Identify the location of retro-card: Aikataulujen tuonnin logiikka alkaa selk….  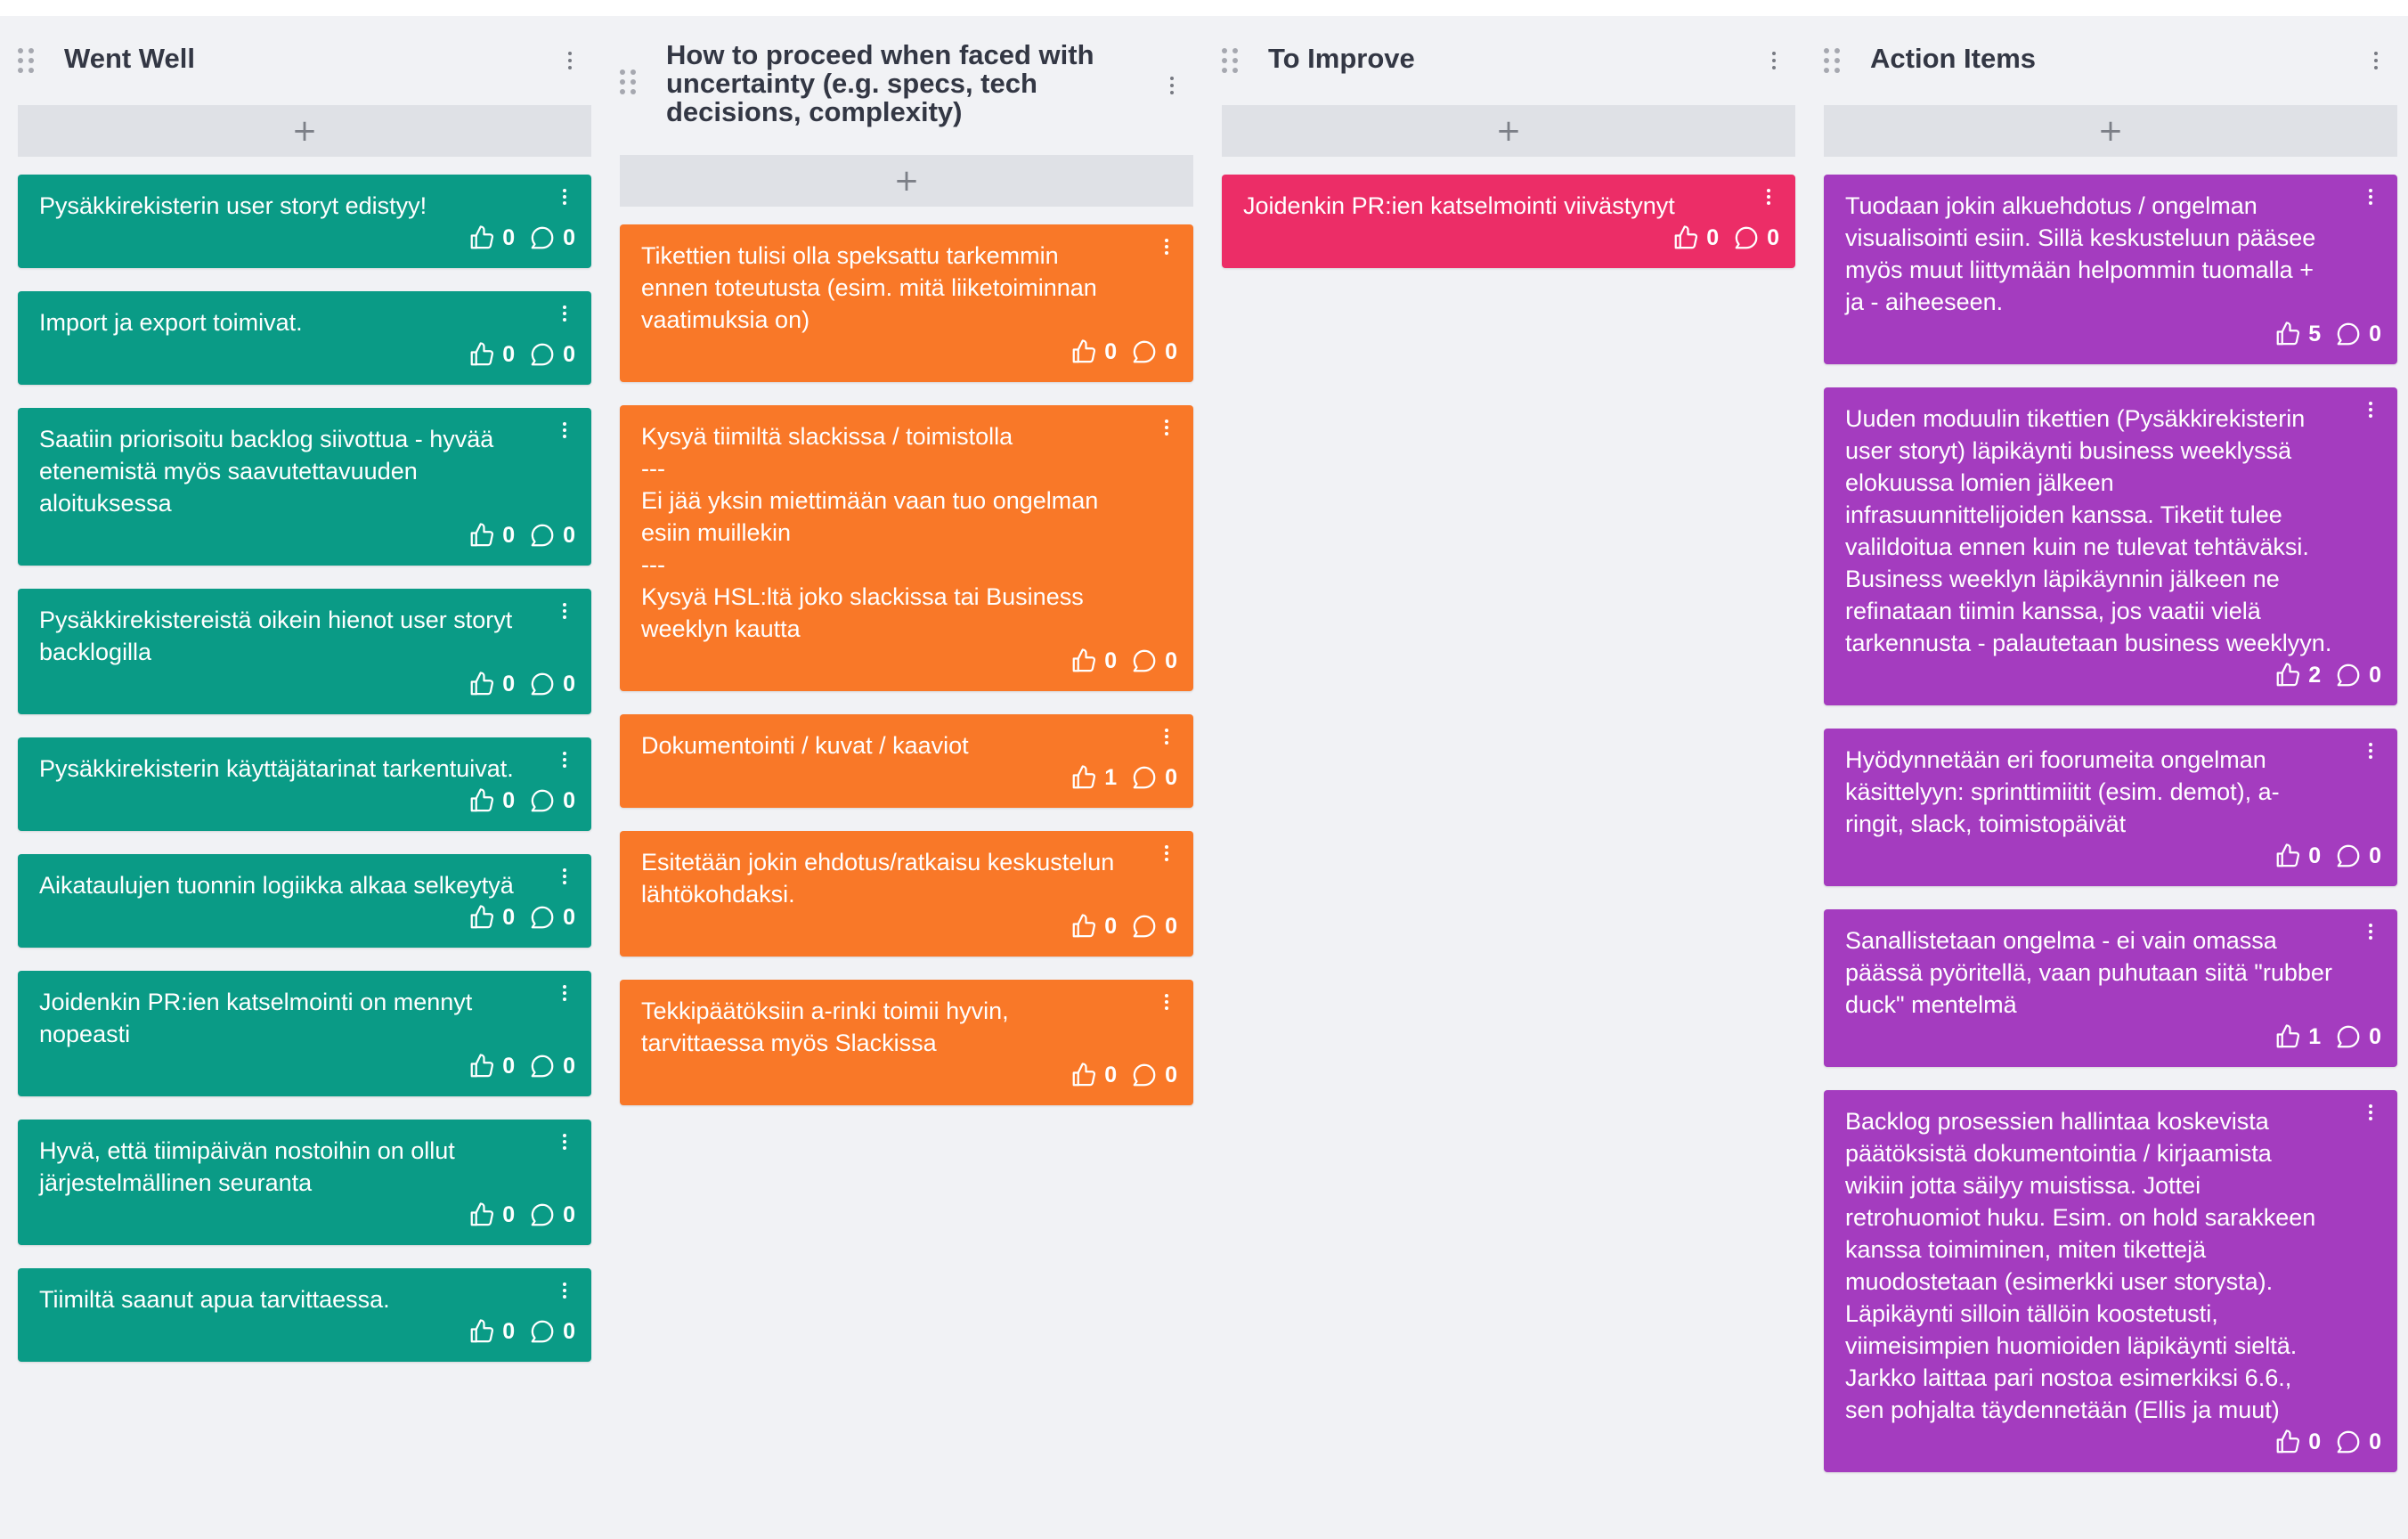
(304, 901).